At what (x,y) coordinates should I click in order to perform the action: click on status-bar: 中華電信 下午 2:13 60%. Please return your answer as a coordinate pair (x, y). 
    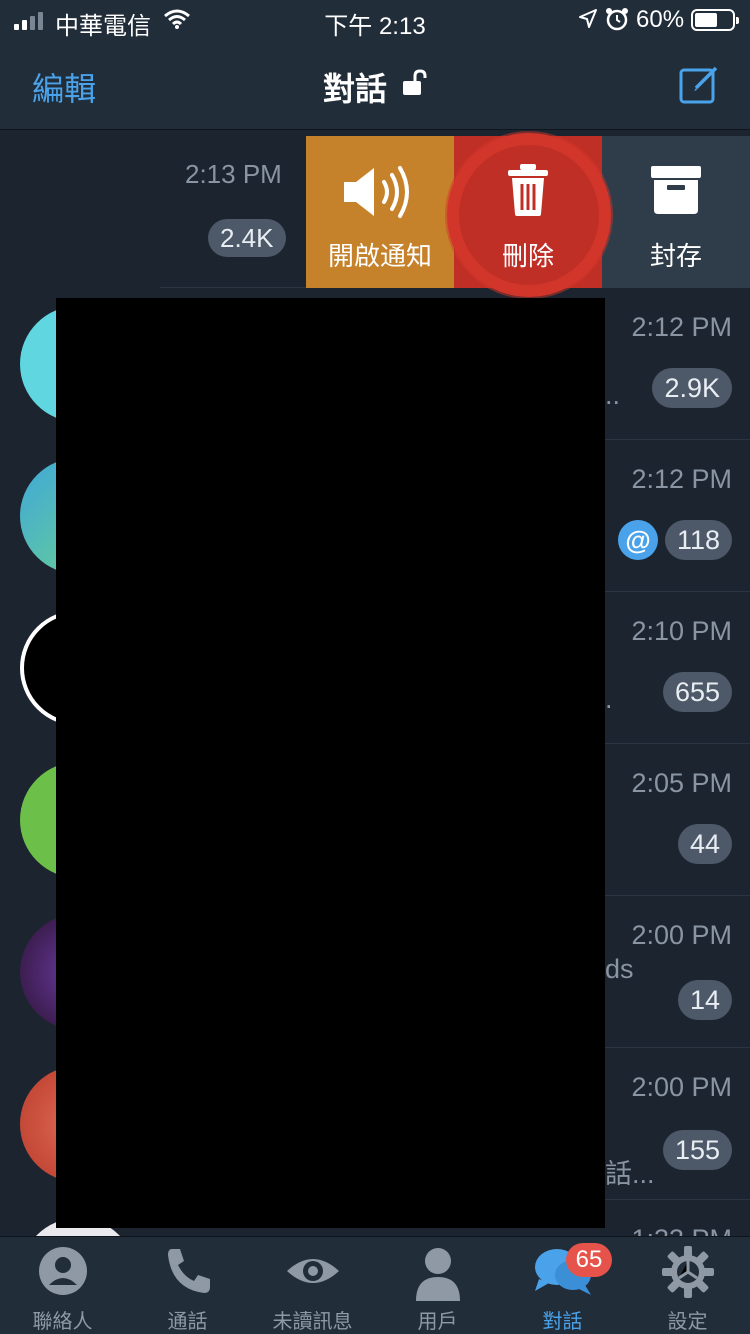
    Looking at the image, I should click on (375, 20).